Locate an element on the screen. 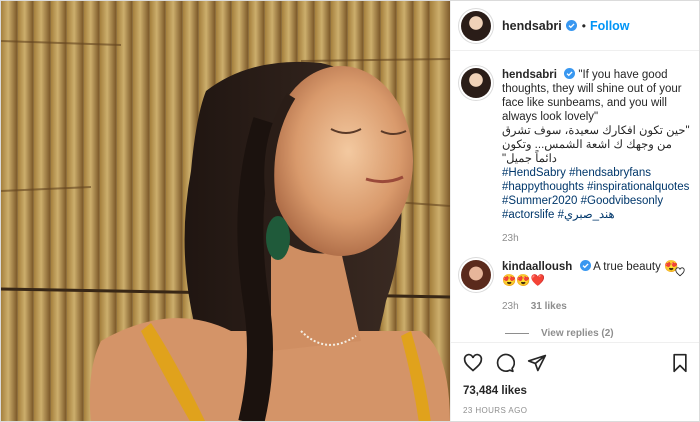  comment-icon is located at coordinates (505, 363).